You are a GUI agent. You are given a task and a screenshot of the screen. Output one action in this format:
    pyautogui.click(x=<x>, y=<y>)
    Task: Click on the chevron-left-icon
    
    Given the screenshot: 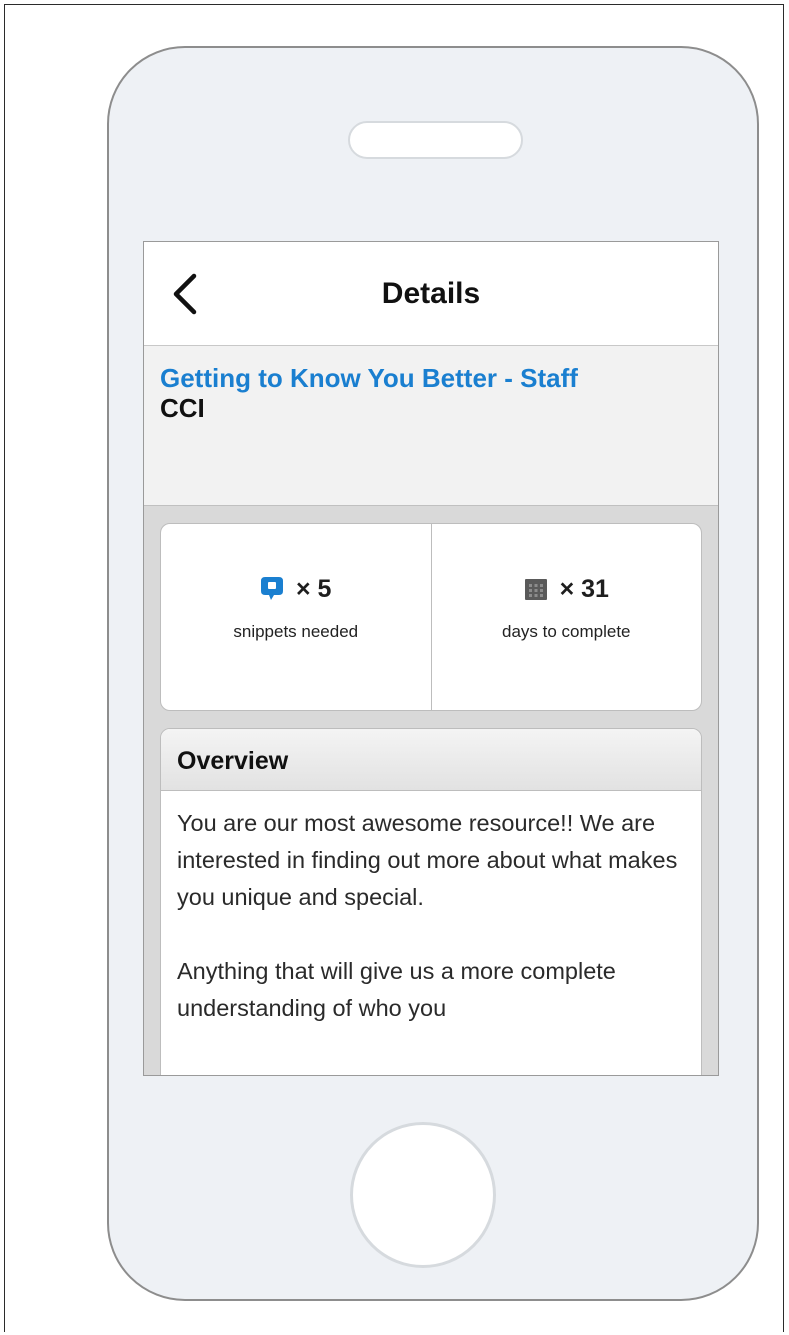 What is the action you would take?
    pyautogui.click(x=185, y=294)
    